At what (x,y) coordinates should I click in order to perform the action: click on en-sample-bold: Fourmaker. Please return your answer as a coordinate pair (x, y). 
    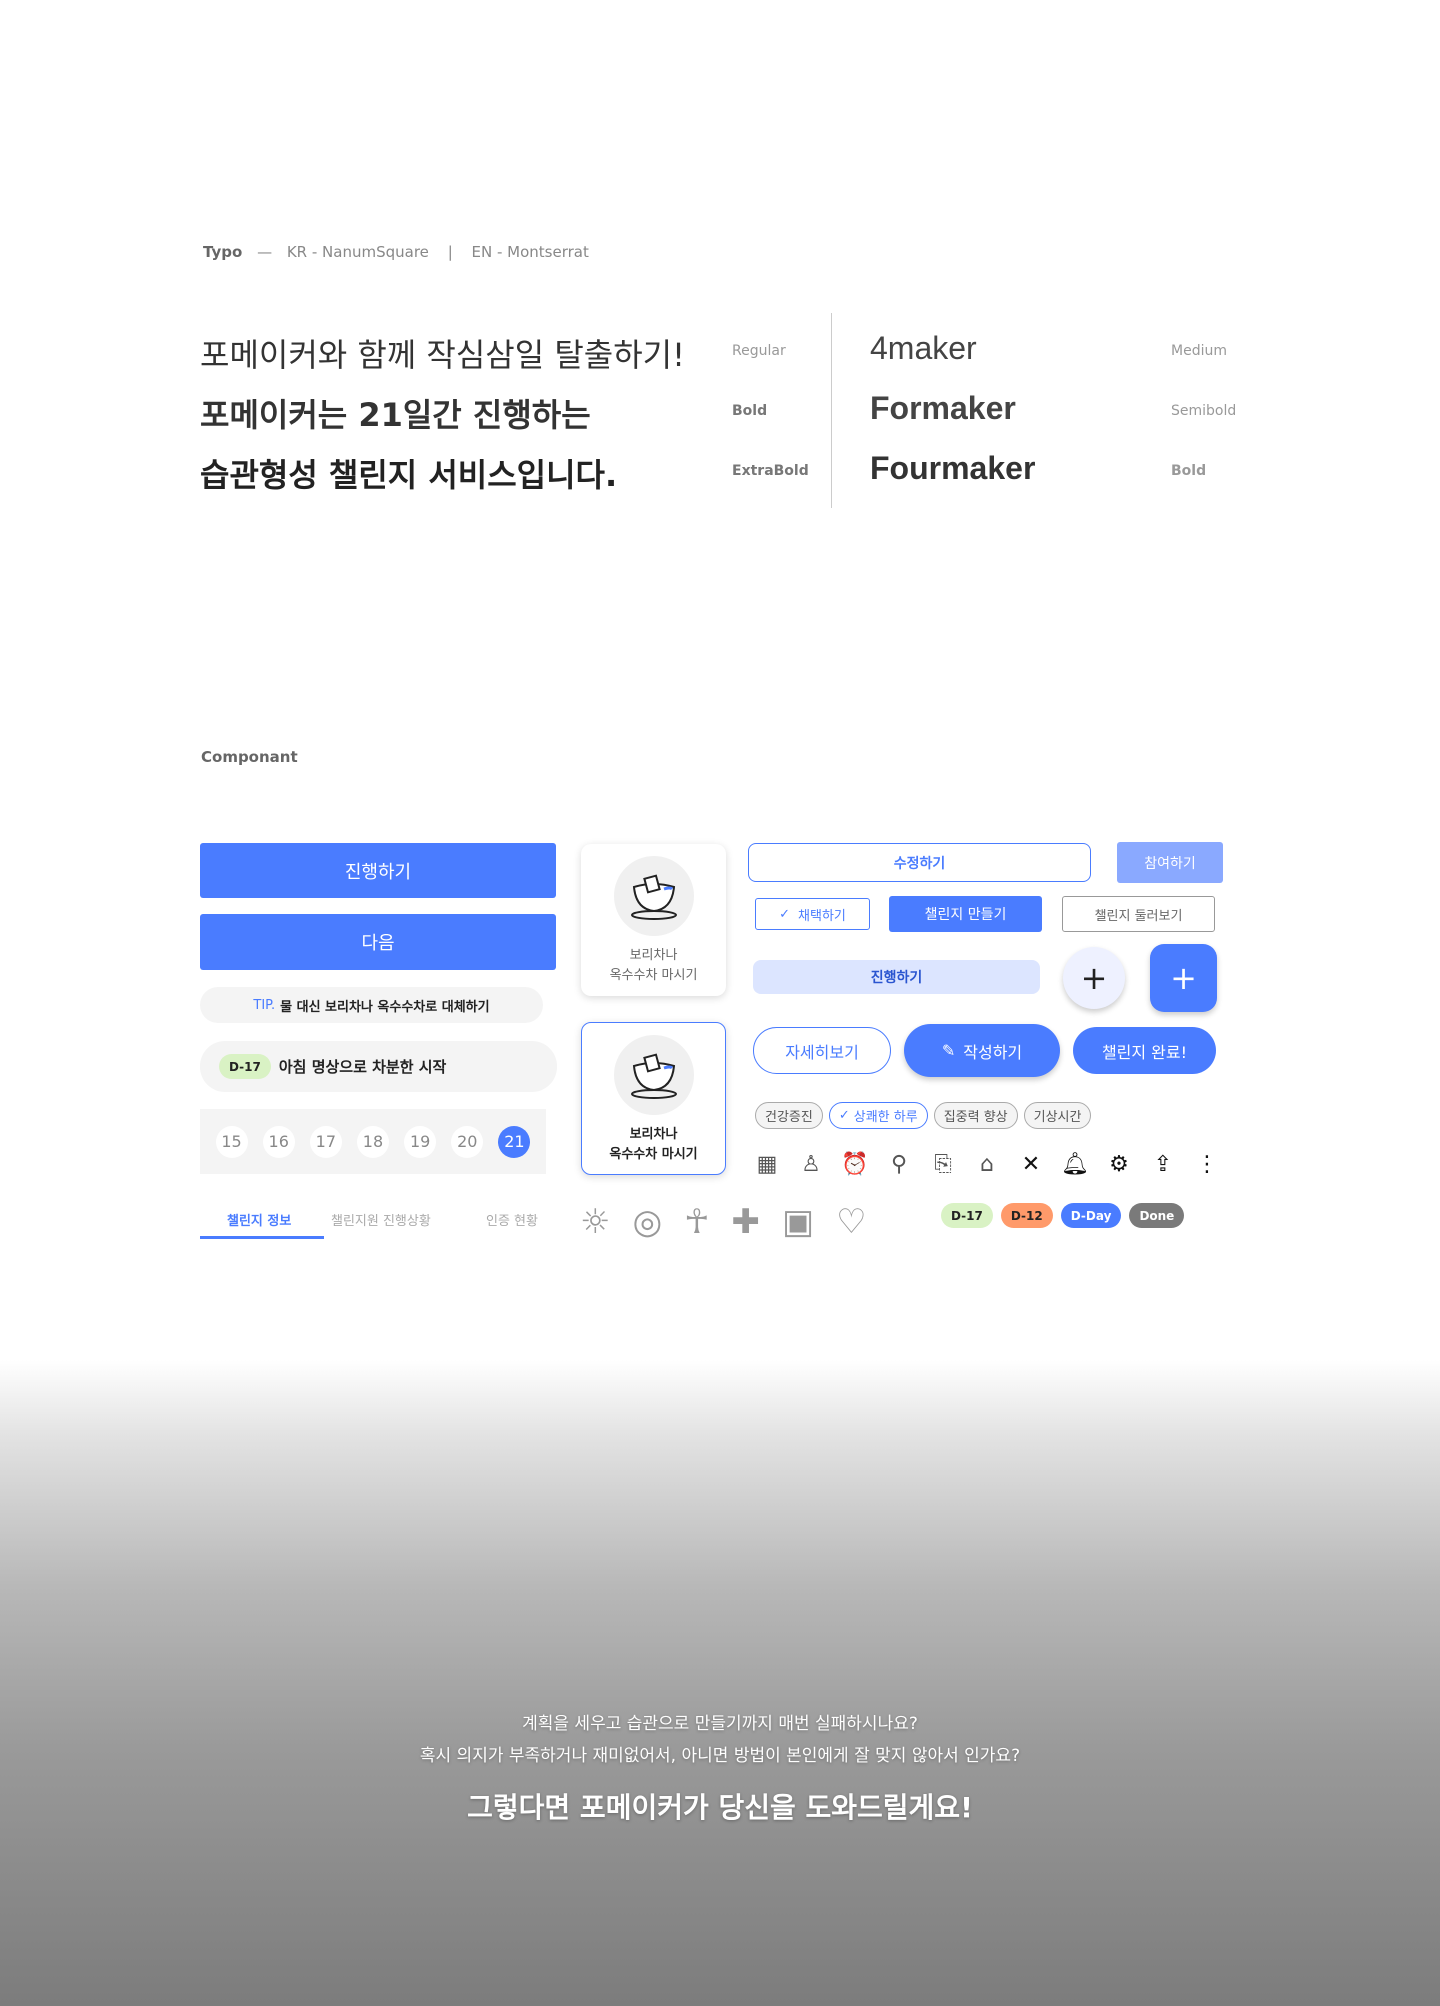
    Looking at the image, I should click on (953, 468).